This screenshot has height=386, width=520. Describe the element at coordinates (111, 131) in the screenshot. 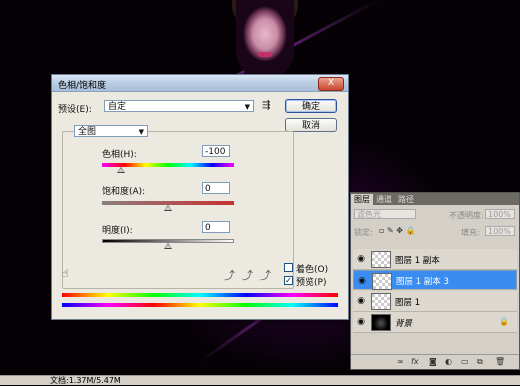

I see `channel-select: 全图 ▼` at that location.